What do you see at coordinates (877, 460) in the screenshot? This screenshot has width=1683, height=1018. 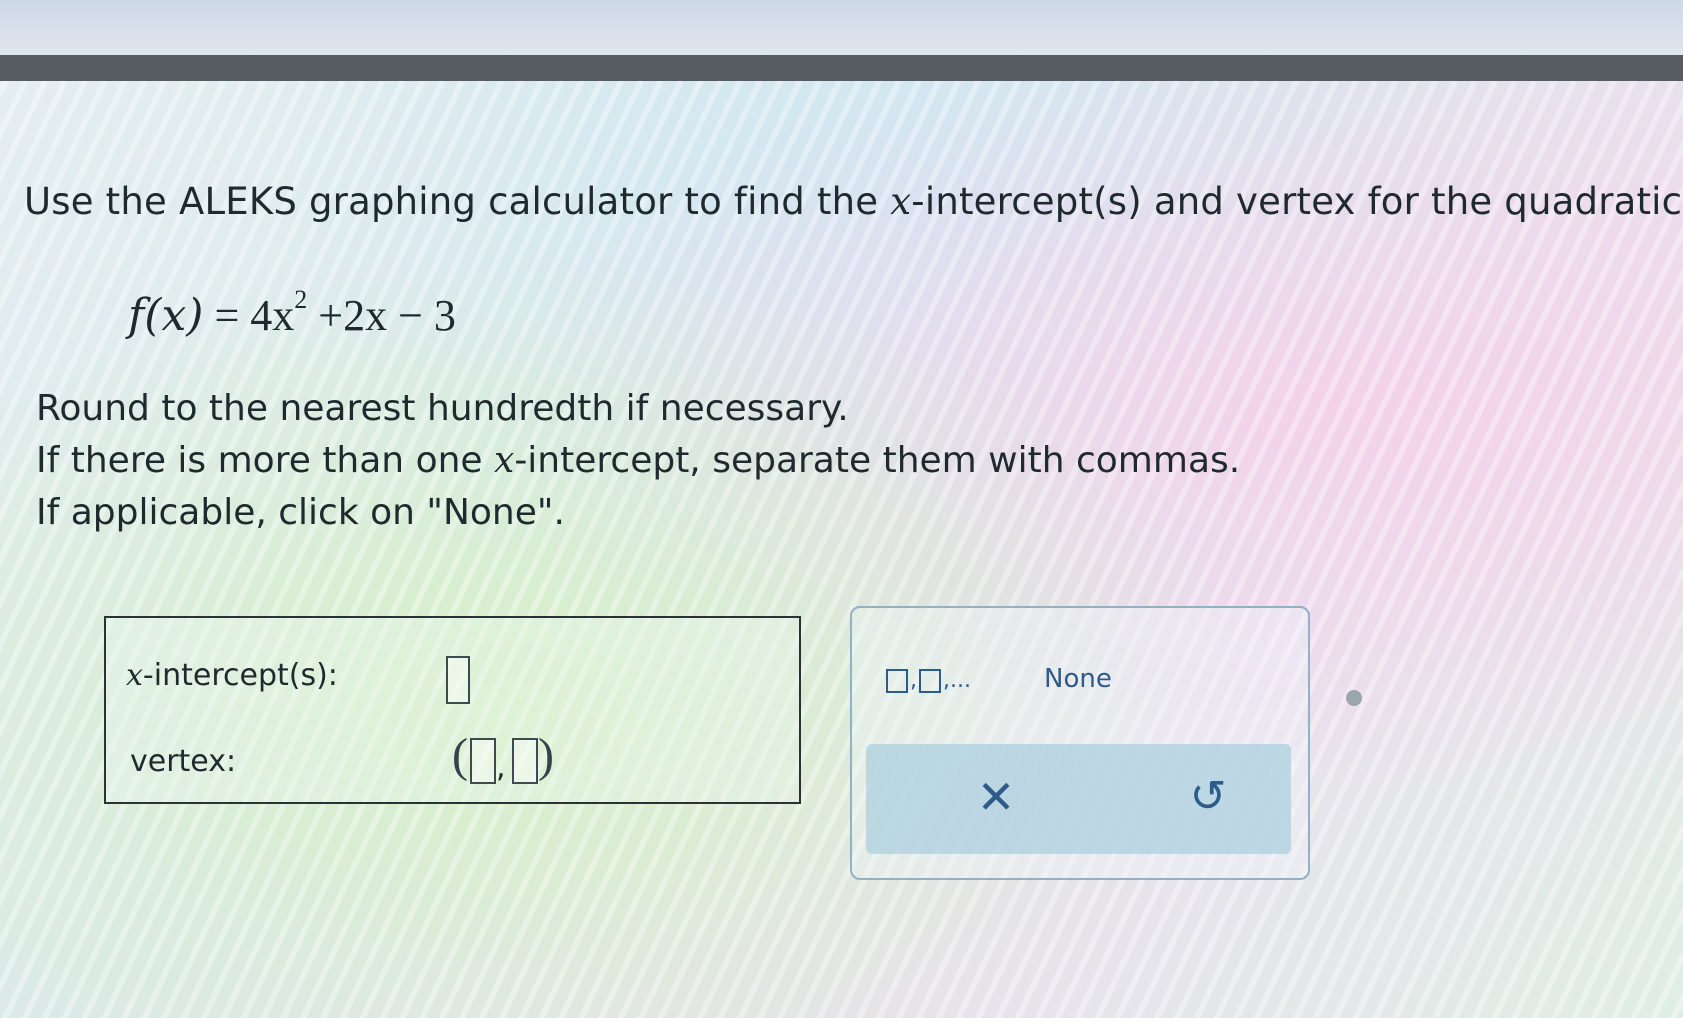 I see `instruction-commas-suffix: -intercept, separate them with commas.` at bounding box center [877, 460].